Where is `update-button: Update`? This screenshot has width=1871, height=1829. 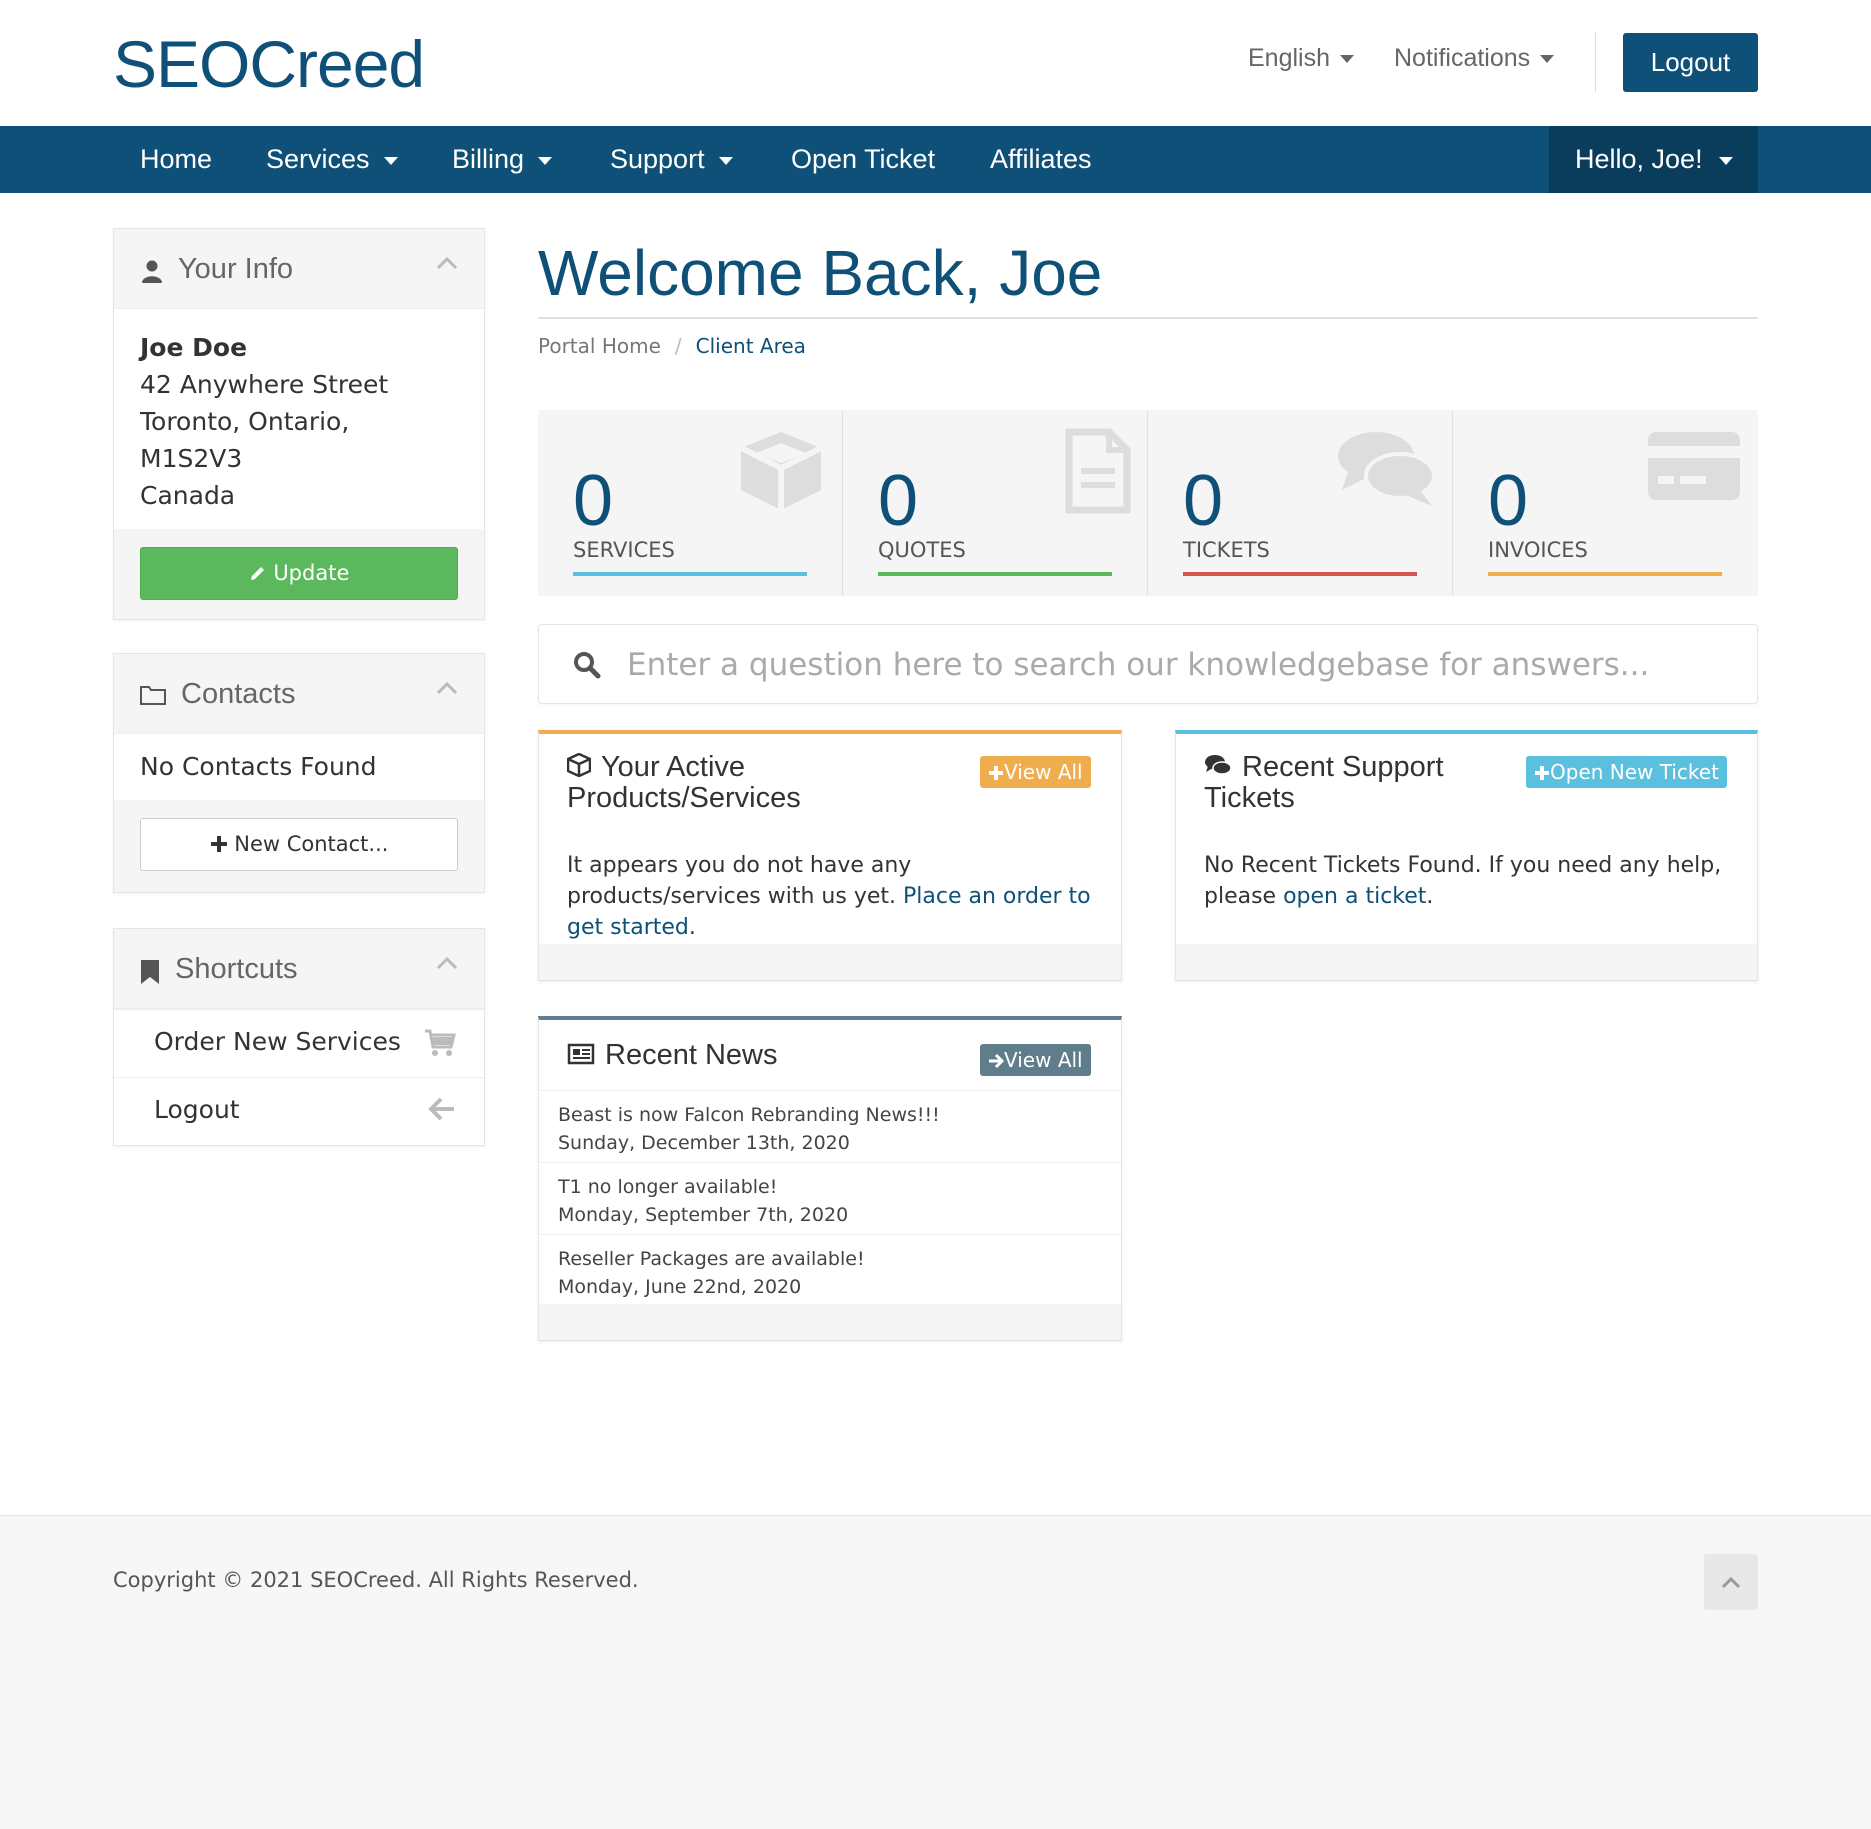
update-button: Update is located at coordinates (299, 573).